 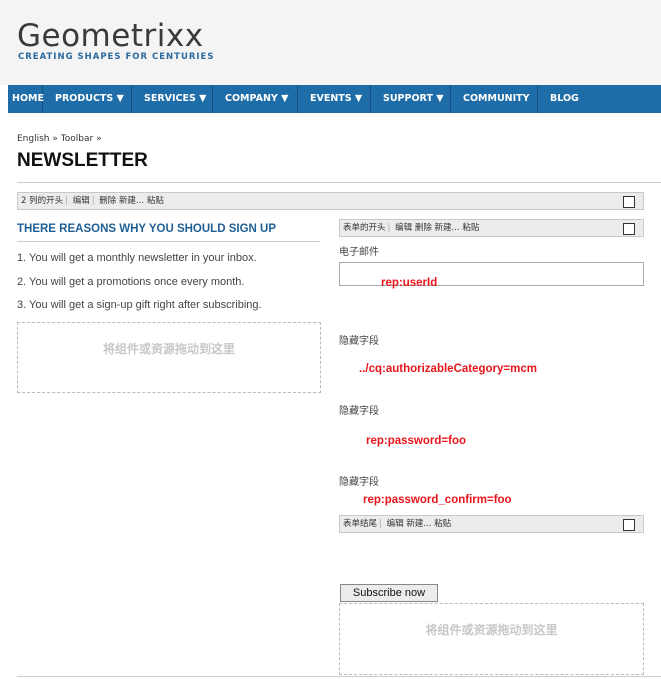 I want to click on title-divider, so click(x=339, y=182).